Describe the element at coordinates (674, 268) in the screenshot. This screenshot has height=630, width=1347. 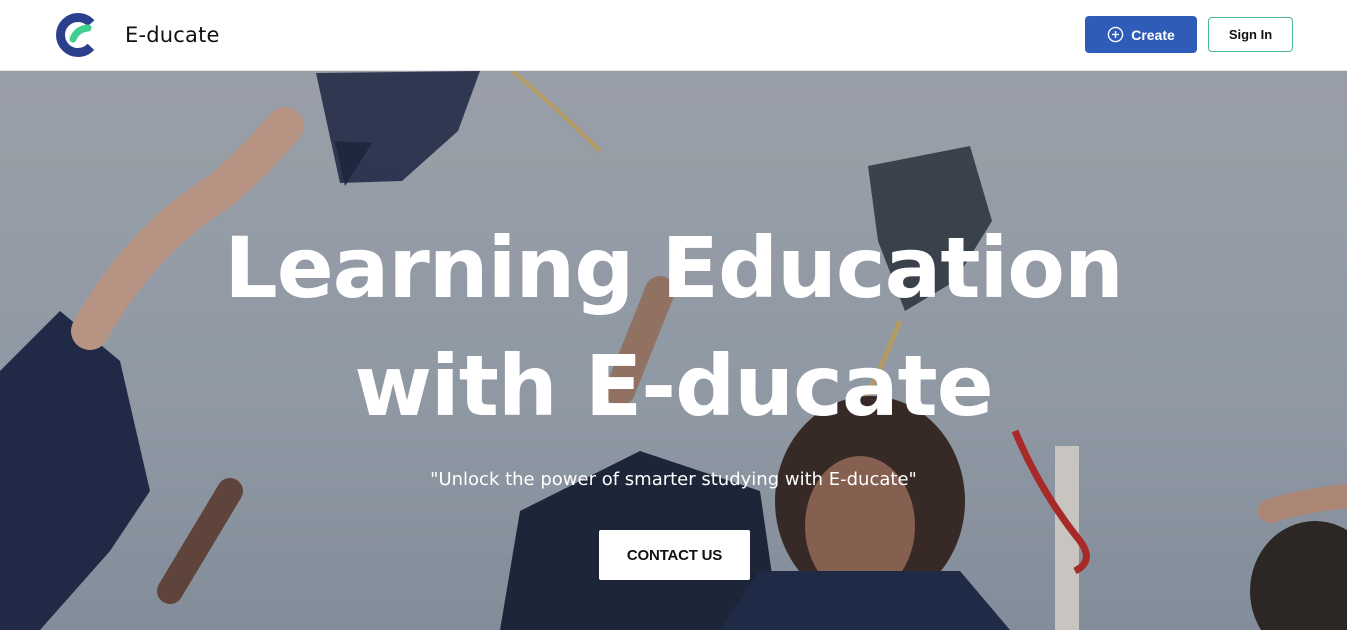
I see `hero-title-line-1: Learning Education` at that location.